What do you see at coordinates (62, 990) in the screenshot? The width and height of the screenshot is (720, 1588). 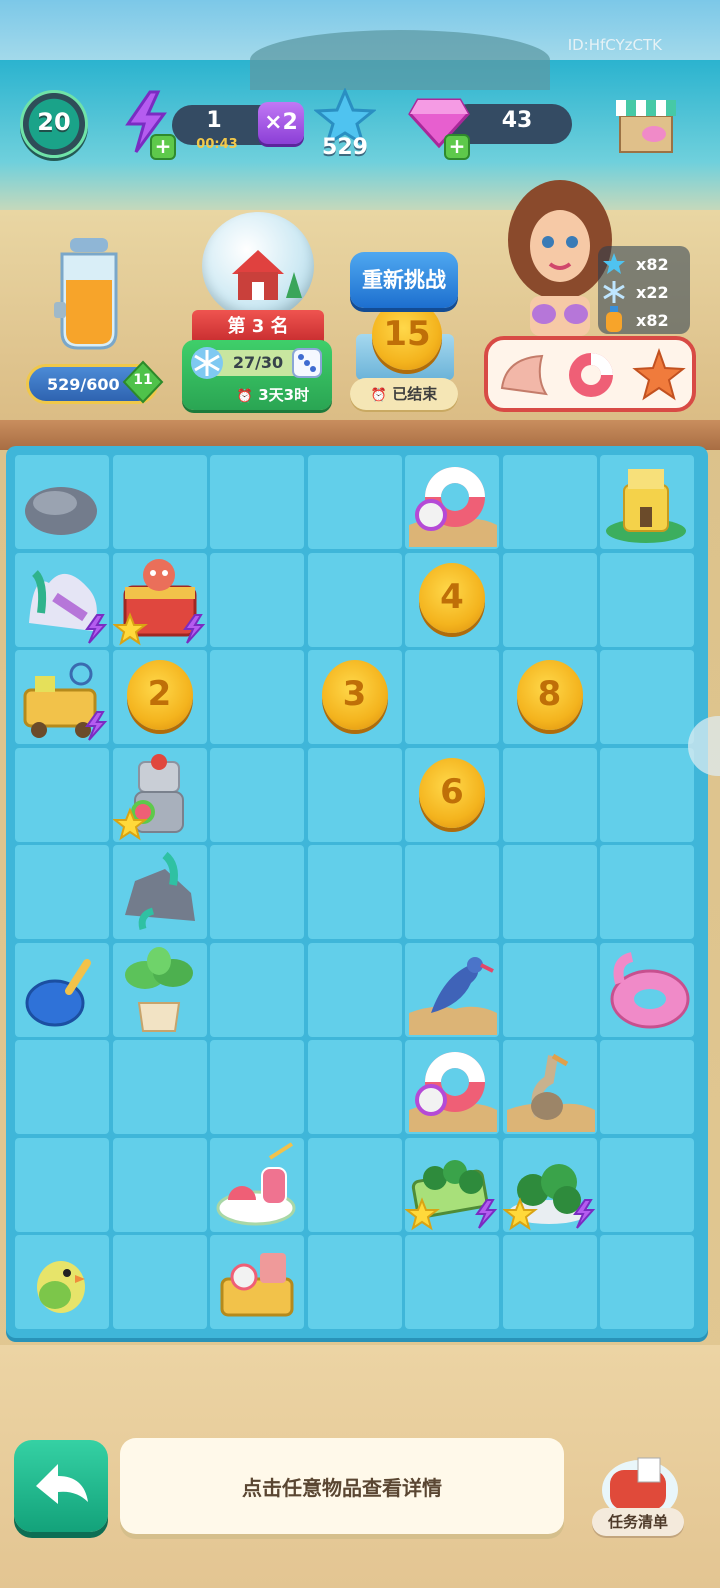 I see `sand-shovel-item` at bounding box center [62, 990].